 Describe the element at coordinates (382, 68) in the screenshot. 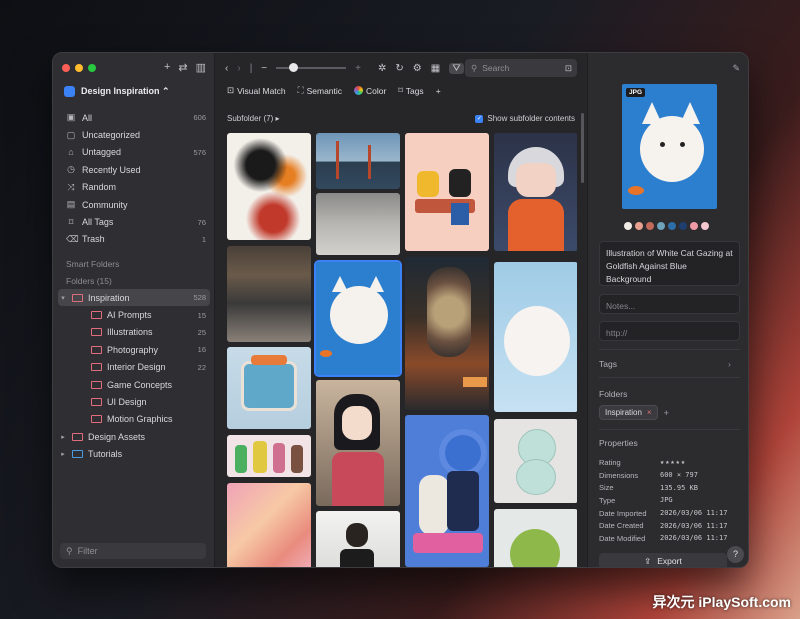

I see `plugin-icon: ✲` at that location.